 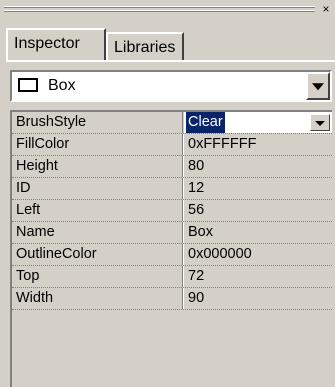 What do you see at coordinates (171, 86) in the screenshot?
I see `object-selector: Box` at bounding box center [171, 86].